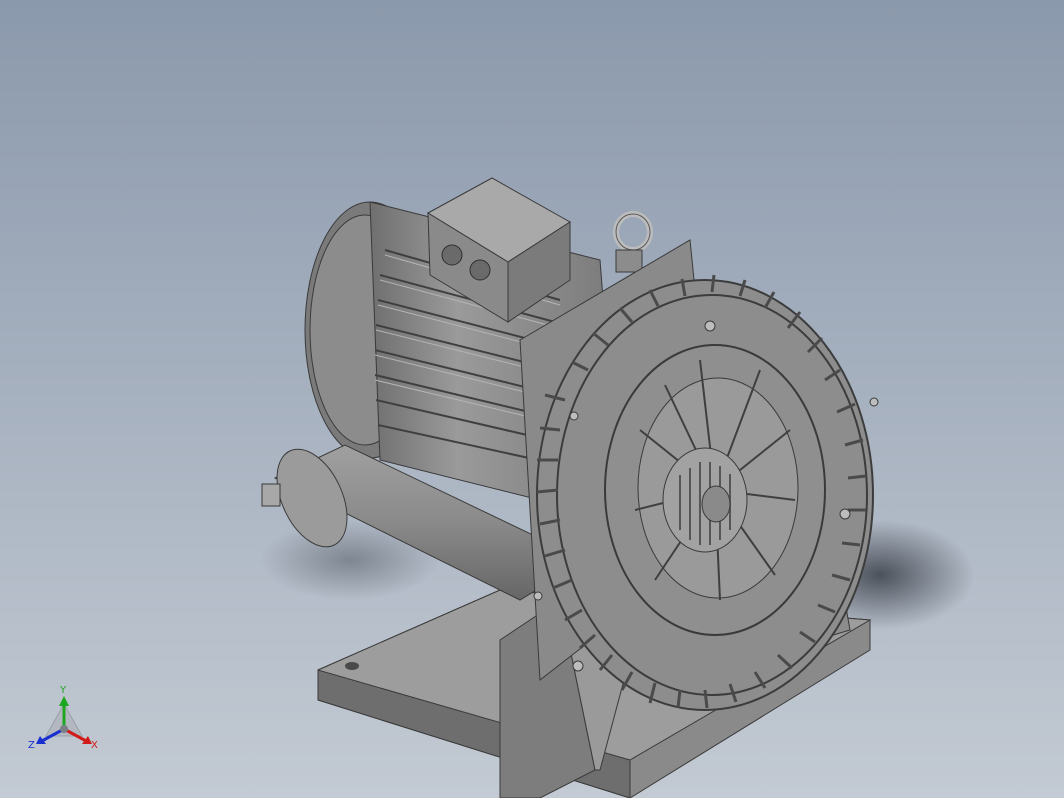 The image size is (1064, 798). I want to click on z-axis-label: Z, so click(31, 745).